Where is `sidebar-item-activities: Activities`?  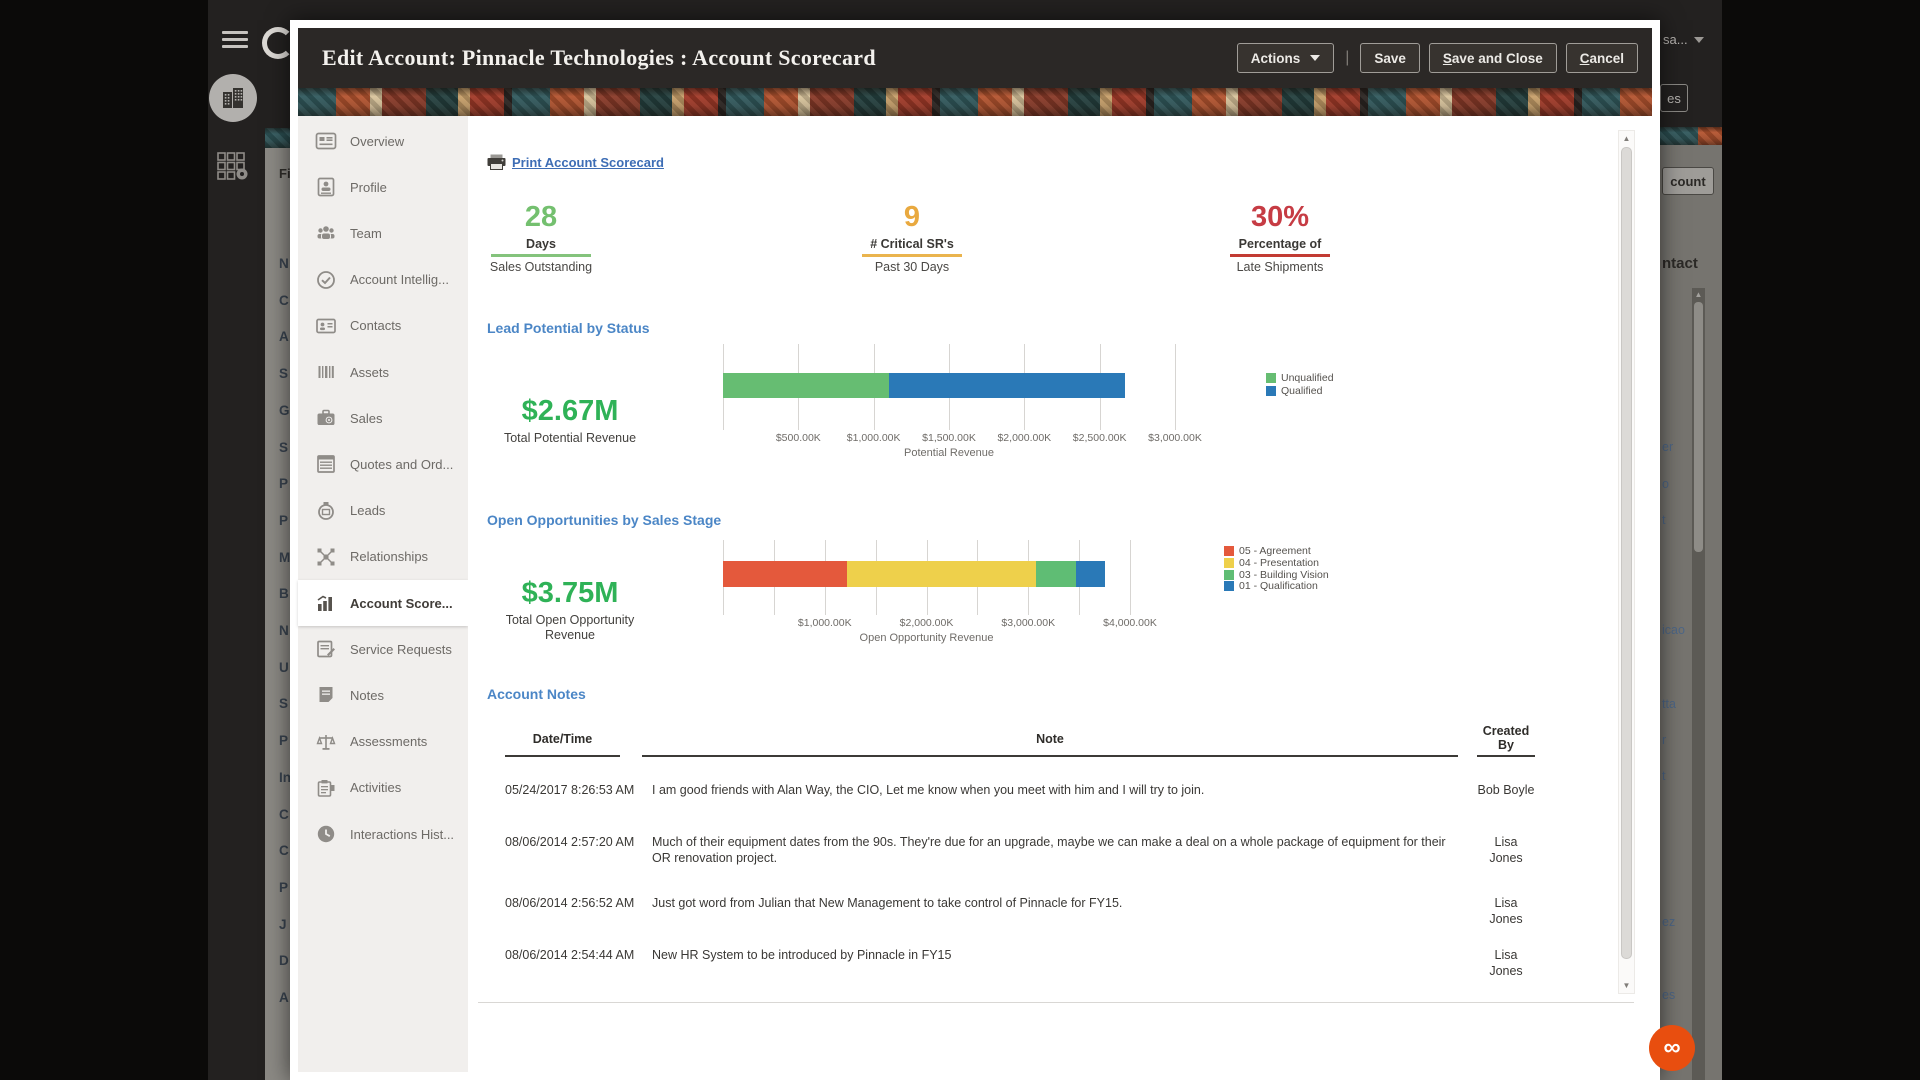 sidebar-item-activities: Activities is located at coordinates (383, 788).